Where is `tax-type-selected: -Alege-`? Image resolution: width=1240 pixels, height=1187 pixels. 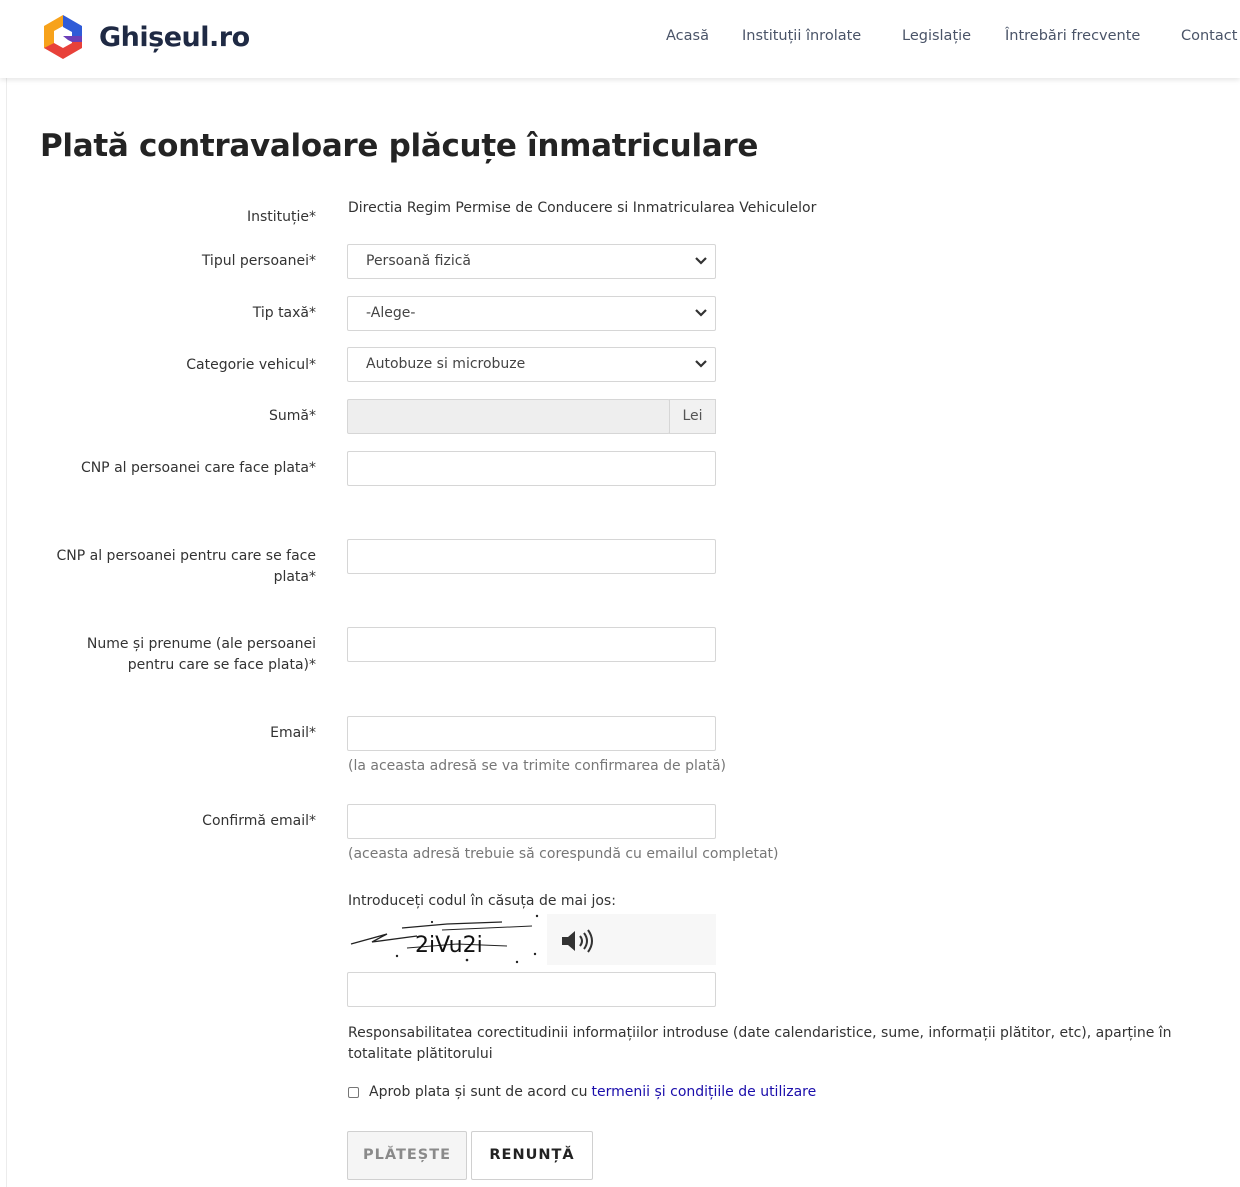
tax-type-selected: -Alege- is located at coordinates (391, 313).